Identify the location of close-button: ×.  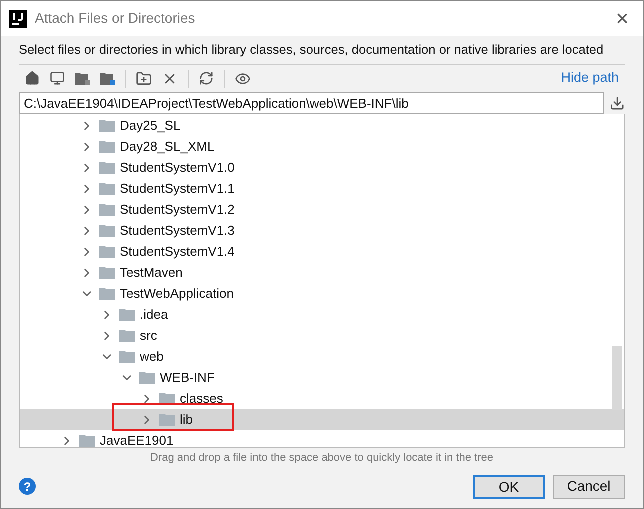
(622, 19).